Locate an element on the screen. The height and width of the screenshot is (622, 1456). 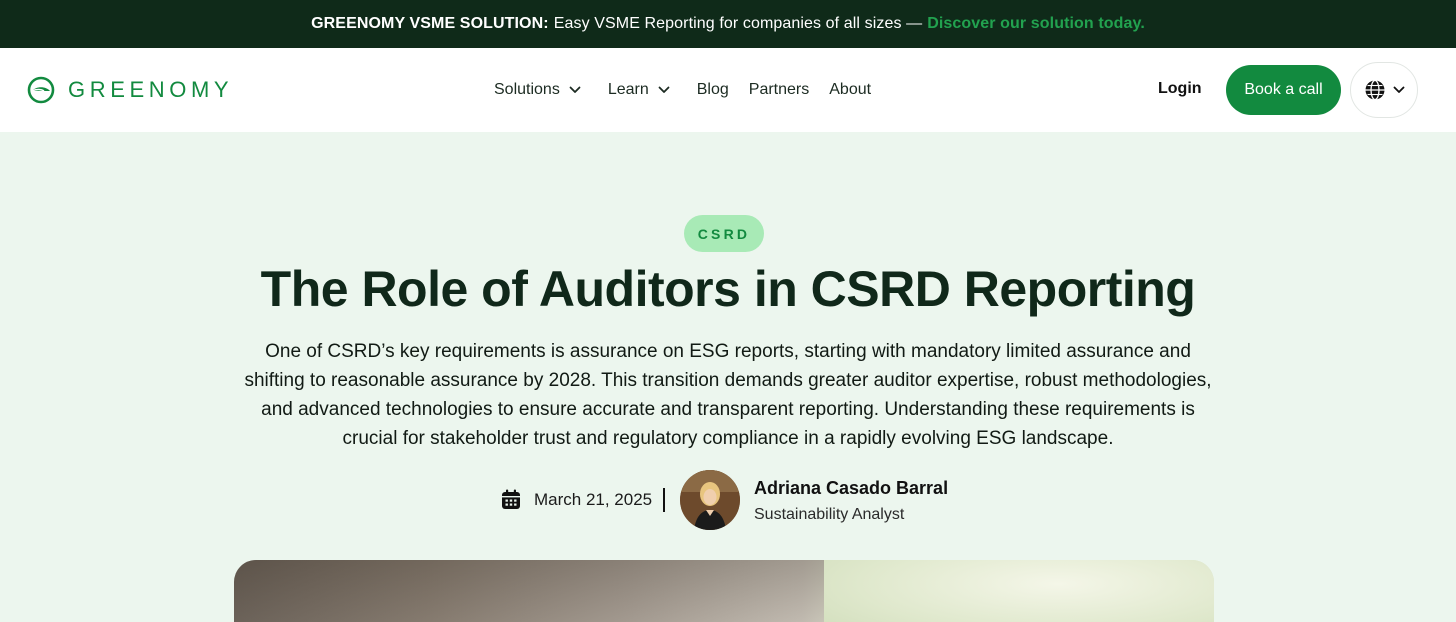
brand-name: GREENOMY is located at coordinates (151, 89).